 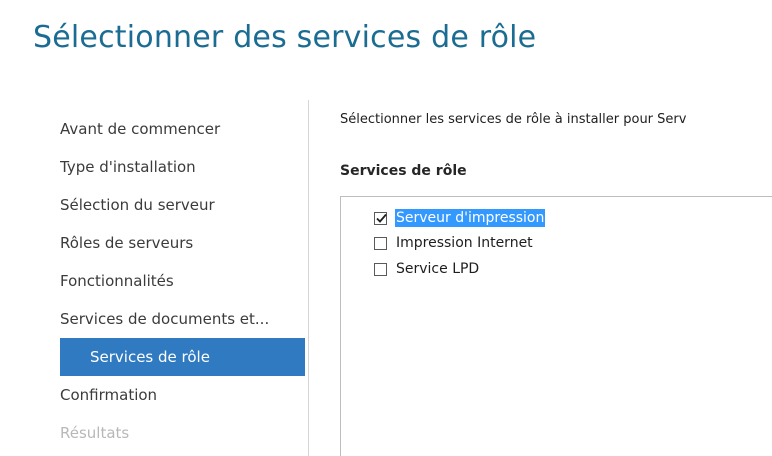 I want to click on role-service-item: Service LPD, so click(x=427, y=269).